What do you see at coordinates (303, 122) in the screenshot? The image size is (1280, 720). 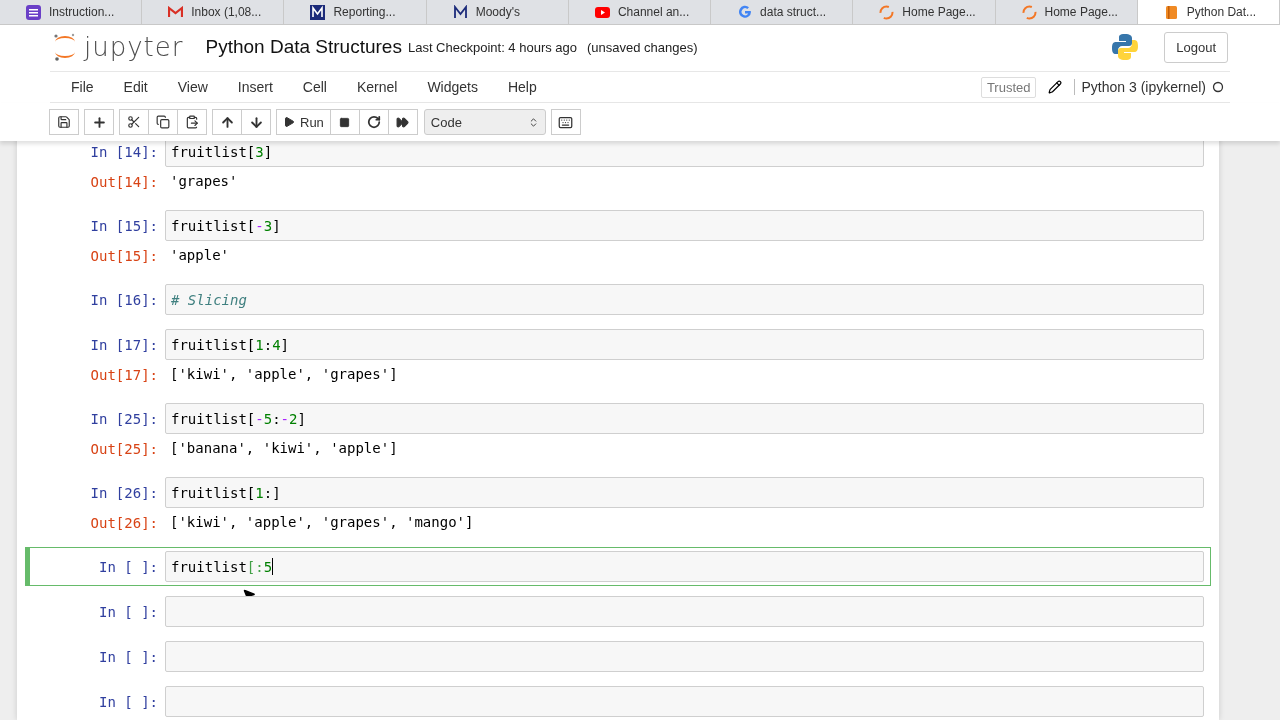 I see `run-button: Run` at bounding box center [303, 122].